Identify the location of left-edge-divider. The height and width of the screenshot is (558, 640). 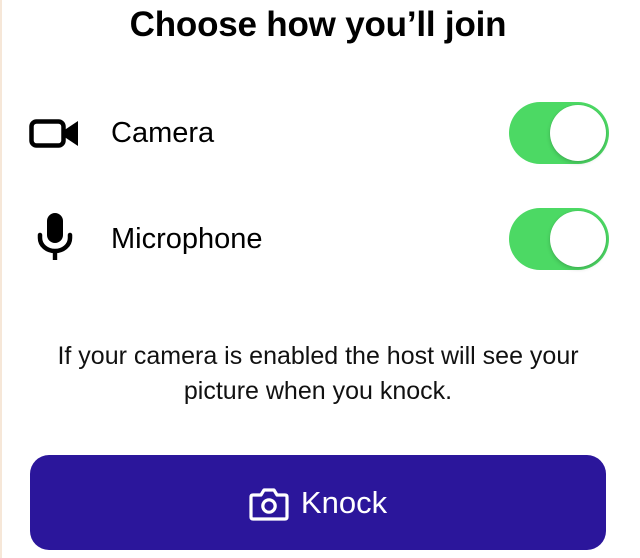
(1, 279).